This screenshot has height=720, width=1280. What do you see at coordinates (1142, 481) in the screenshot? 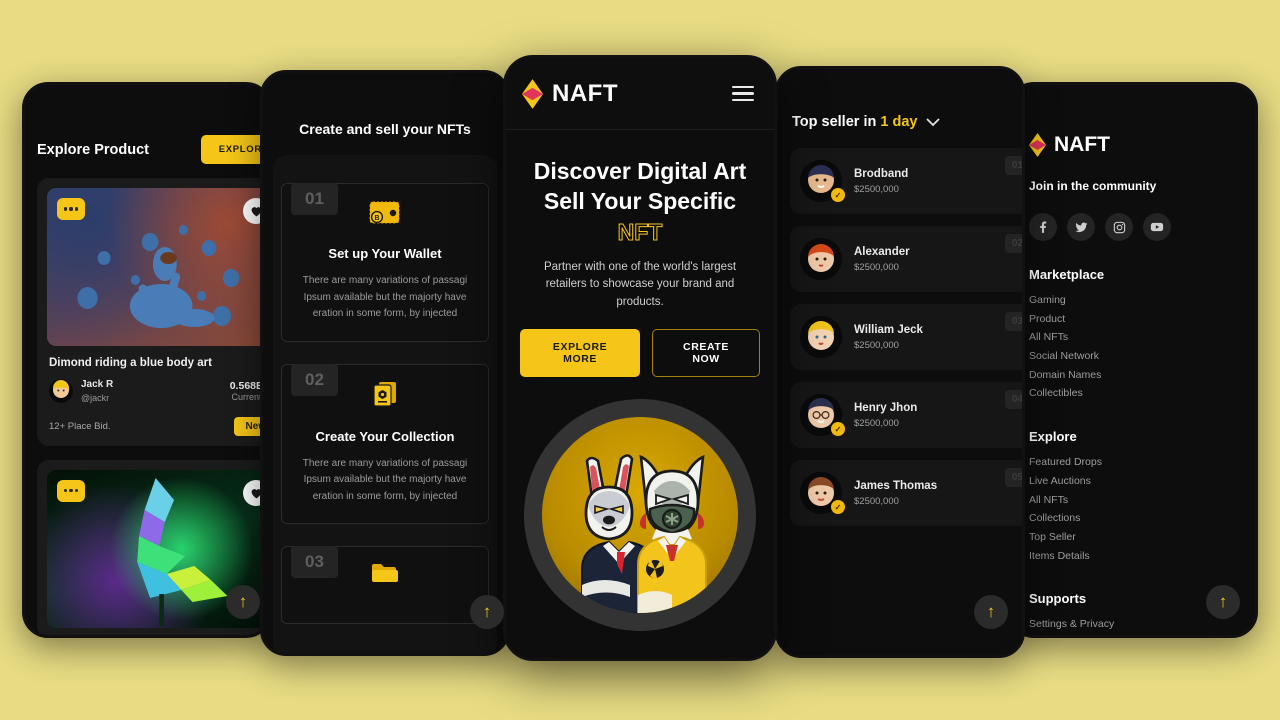
I see `footer-link: Live Auctions` at bounding box center [1142, 481].